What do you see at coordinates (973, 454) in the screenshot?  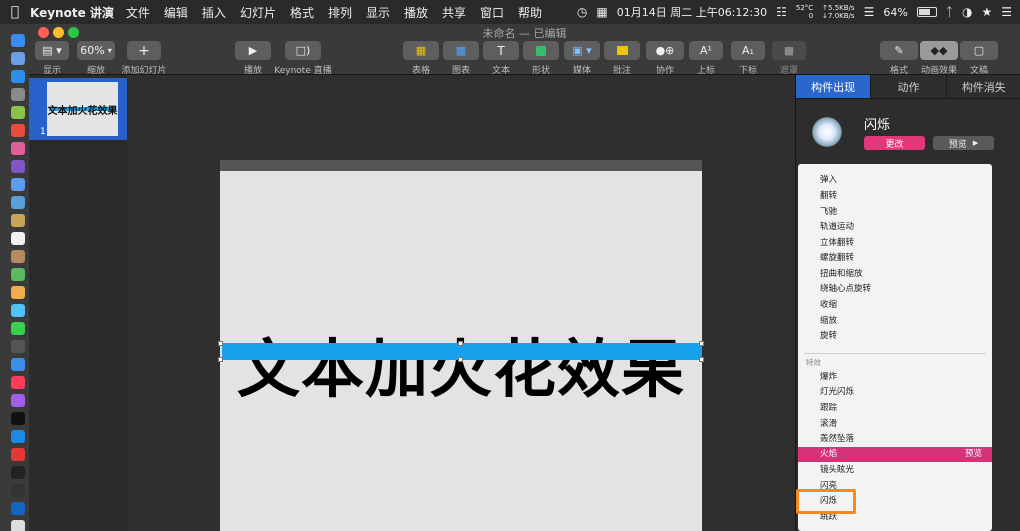 I see `effect-item-preview: 预览` at bounding box center [973, 454].